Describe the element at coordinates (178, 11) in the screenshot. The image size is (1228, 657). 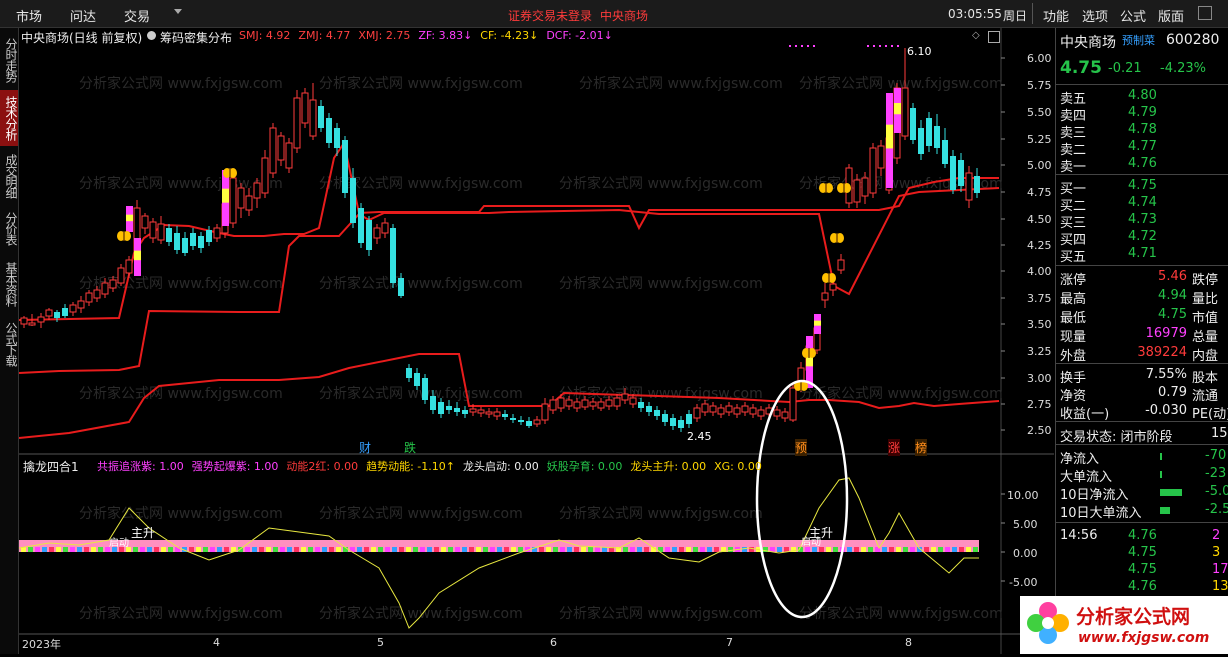
I see `chevron-down-icon` at that location.